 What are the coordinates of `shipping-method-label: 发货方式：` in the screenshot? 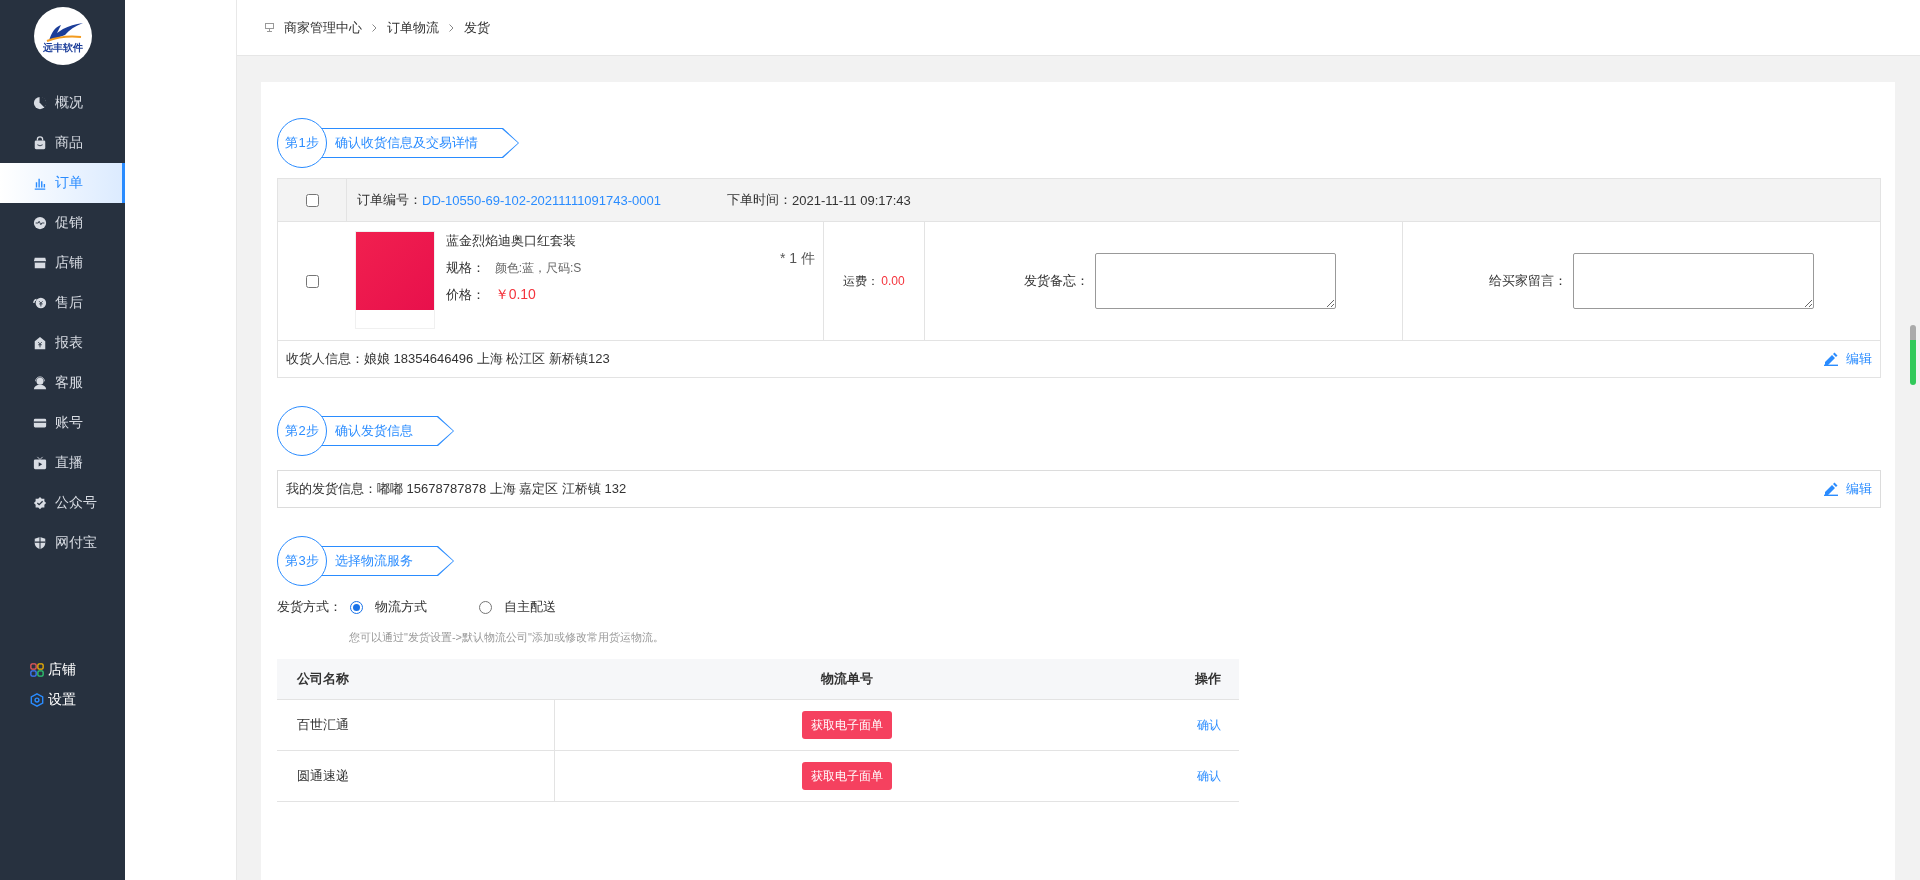 It's located at (309, 607).